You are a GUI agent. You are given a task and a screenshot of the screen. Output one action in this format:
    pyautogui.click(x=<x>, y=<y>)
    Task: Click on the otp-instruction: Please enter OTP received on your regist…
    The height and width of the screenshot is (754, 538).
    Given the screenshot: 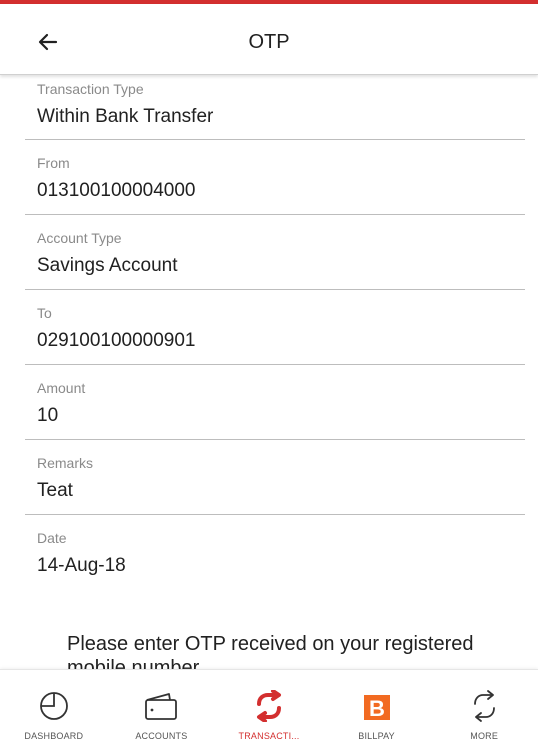 What is the action you would take?
    pyautogui.click(x=270, y=651)
    